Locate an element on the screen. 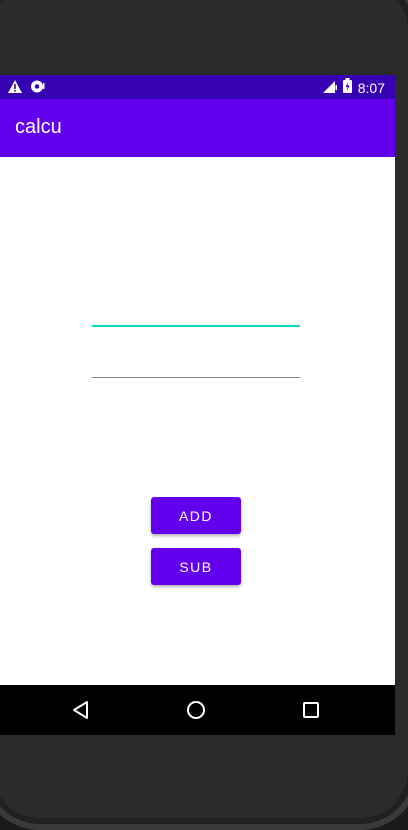 The image size is (408, 830). recents-icon is located at coordinates (311, 710).